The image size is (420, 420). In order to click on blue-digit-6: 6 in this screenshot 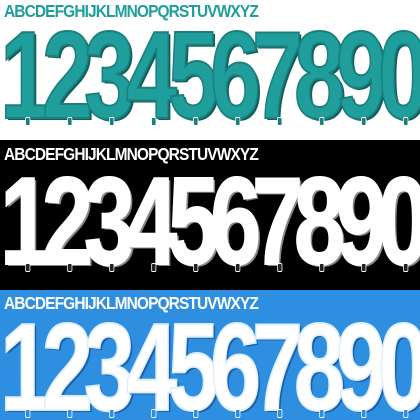, I will do `click(235, 359)`.